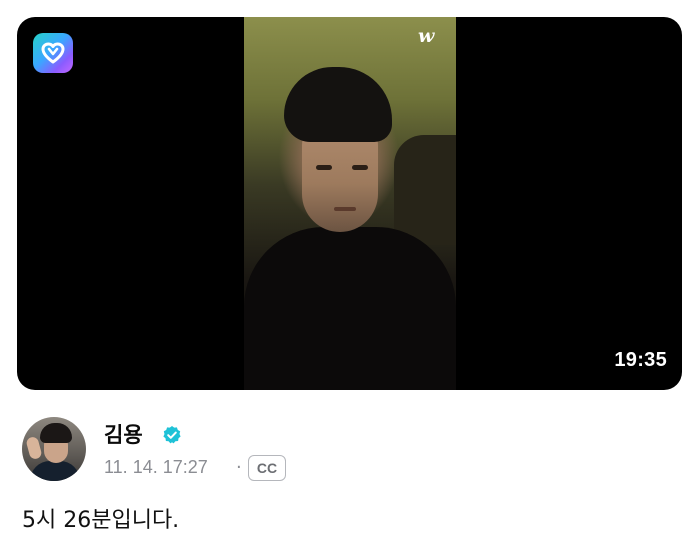 This screenshot has width=694, height=547. Describe the element at coordinates (156, 467) in the screenshot. I see `post-timestamp: 11. 14. 17:27` at that location.